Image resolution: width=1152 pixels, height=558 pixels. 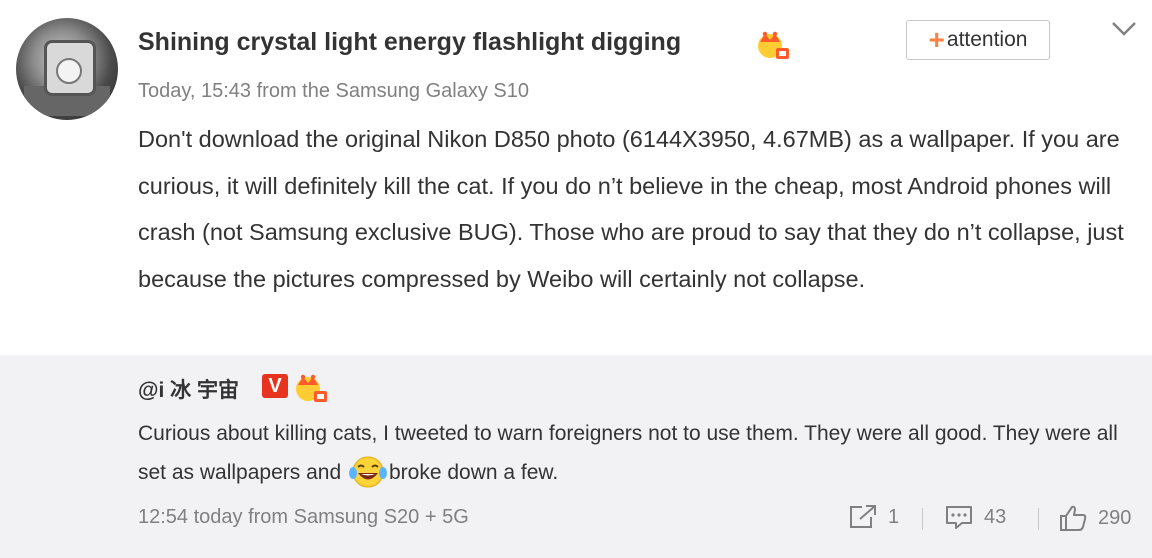 I want to click on like-icon, so click(x=1073, y=518).